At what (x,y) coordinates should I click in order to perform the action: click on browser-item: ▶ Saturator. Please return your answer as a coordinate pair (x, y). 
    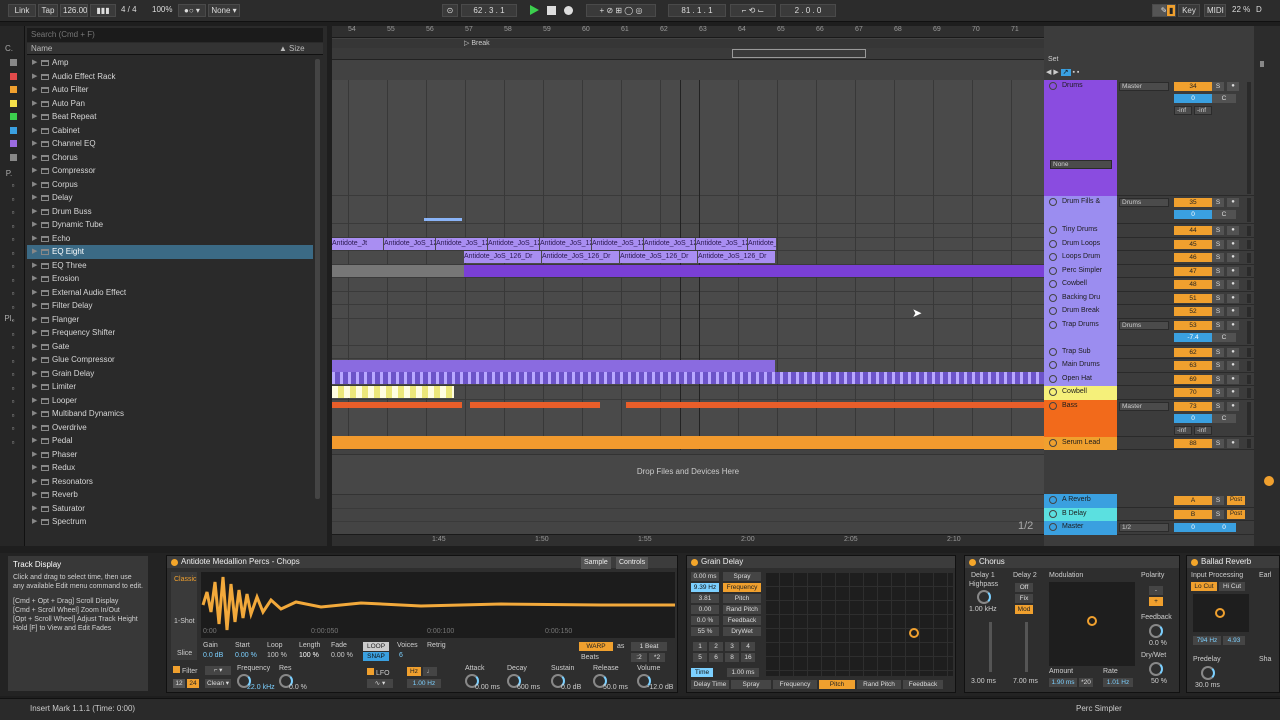
    Looking at the image, I should click on (170, 509).